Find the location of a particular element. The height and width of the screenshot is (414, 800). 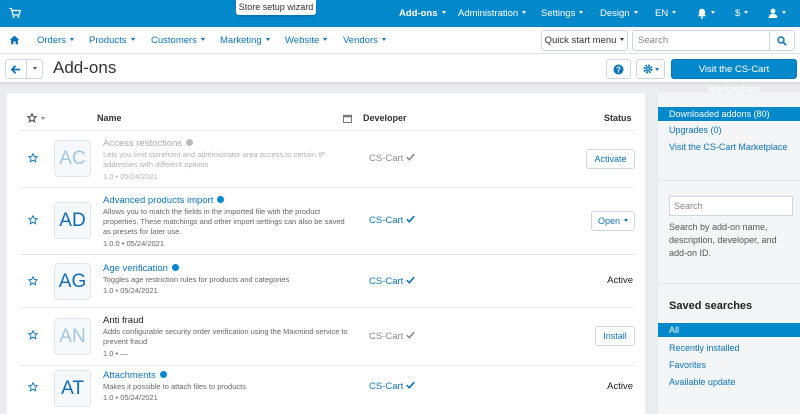

calendar-icon is located at coordinates (347, 118).